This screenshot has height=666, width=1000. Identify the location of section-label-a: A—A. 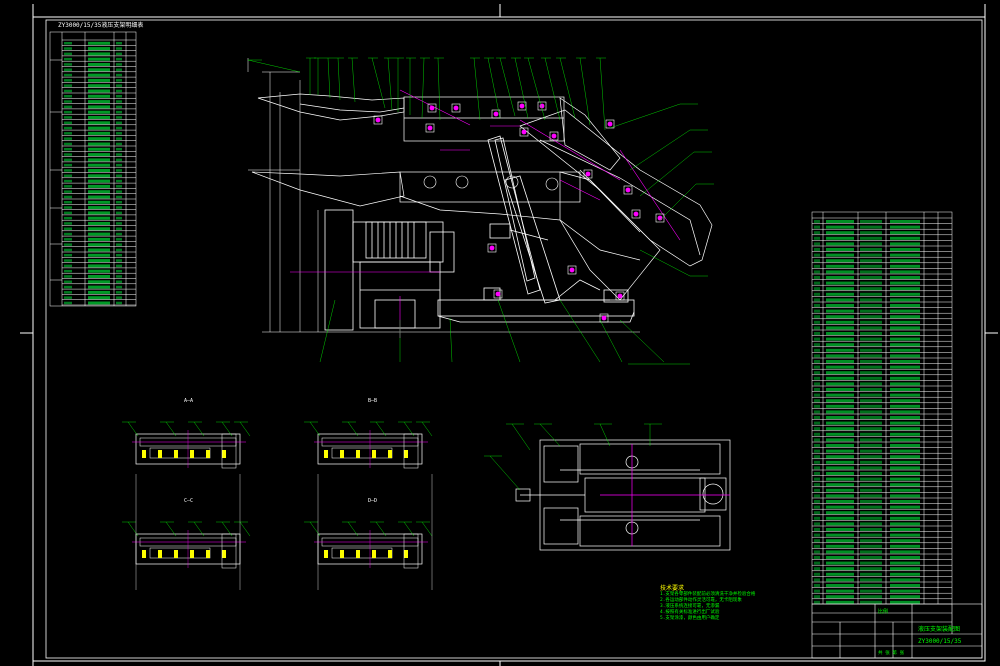
(189, 401).